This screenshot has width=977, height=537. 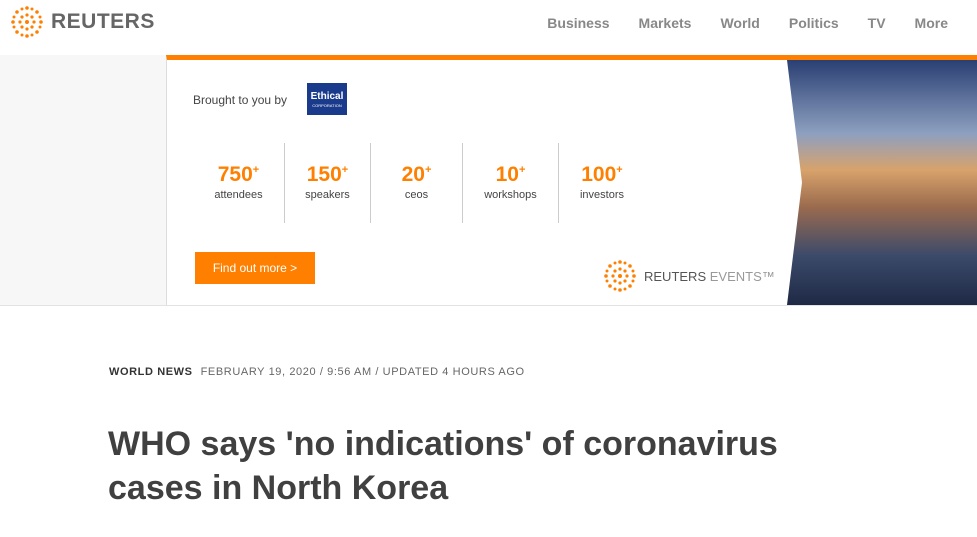 What do you see at coordinates (877, 23) in the screenshot?
I see `nav-tv: TV` at bounding box center [877, 23].